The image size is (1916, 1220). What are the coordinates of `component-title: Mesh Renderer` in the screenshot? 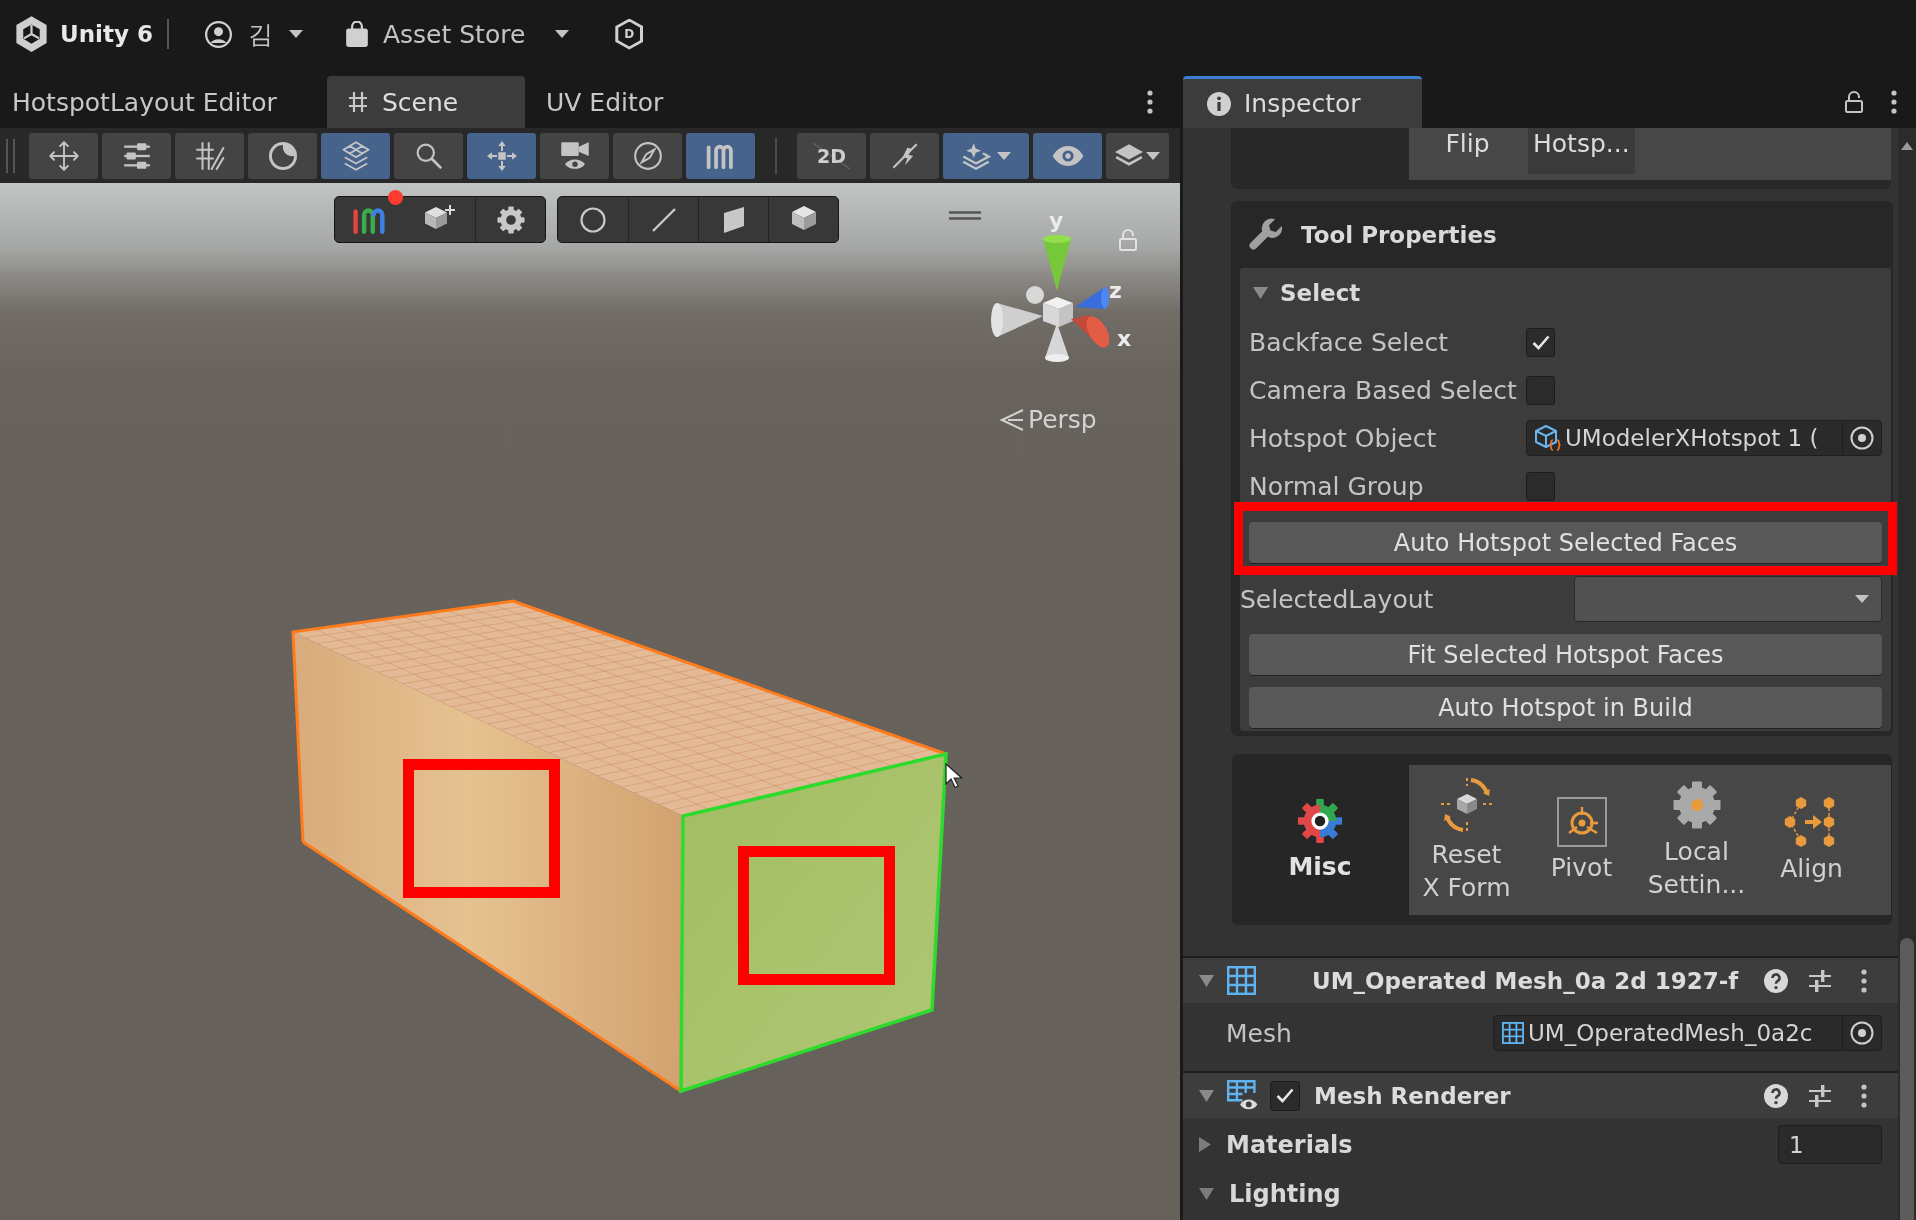 It's located at (1412, 1095).